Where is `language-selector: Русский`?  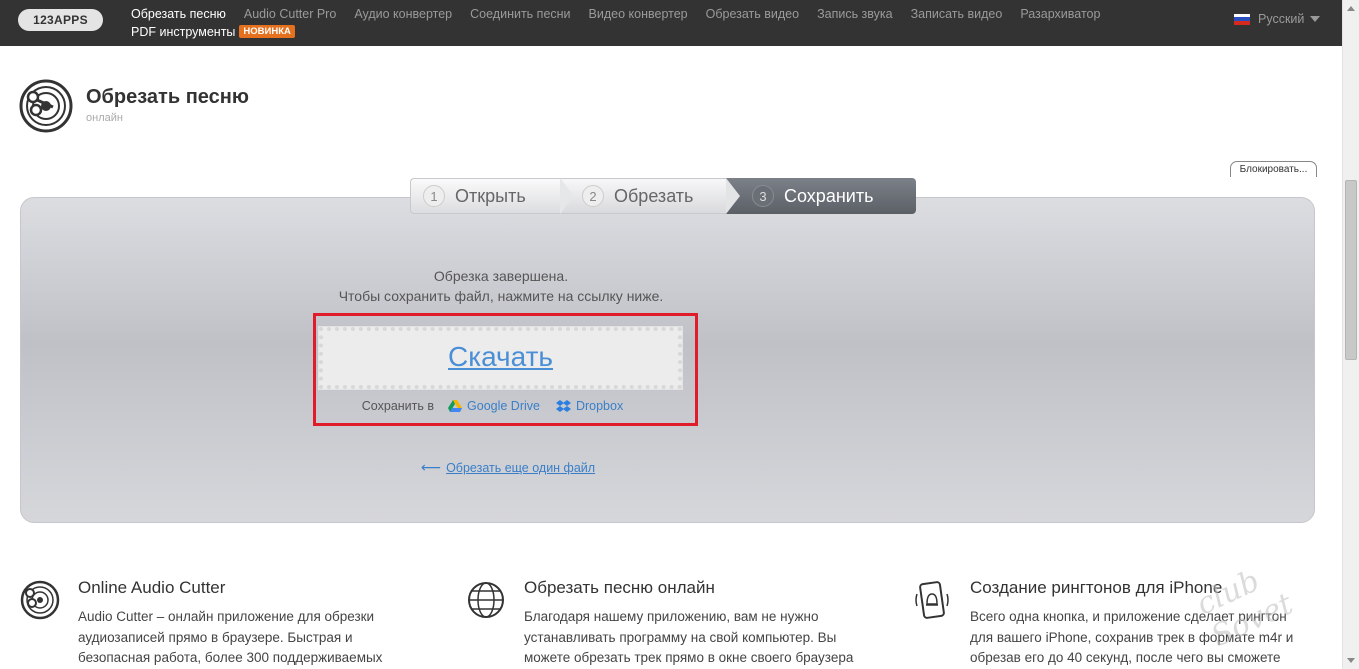 language-selector: Русский is located at coordinates (1277, 19).